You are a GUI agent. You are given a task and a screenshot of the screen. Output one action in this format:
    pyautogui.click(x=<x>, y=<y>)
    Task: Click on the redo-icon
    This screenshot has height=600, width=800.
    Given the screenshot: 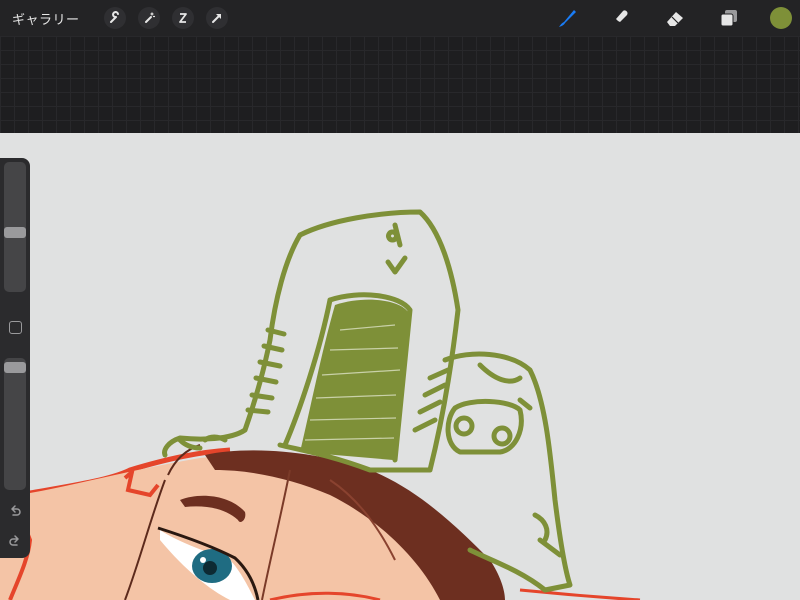 What is the action you would take?
    pyautogui.click(x=15, y=542)
    